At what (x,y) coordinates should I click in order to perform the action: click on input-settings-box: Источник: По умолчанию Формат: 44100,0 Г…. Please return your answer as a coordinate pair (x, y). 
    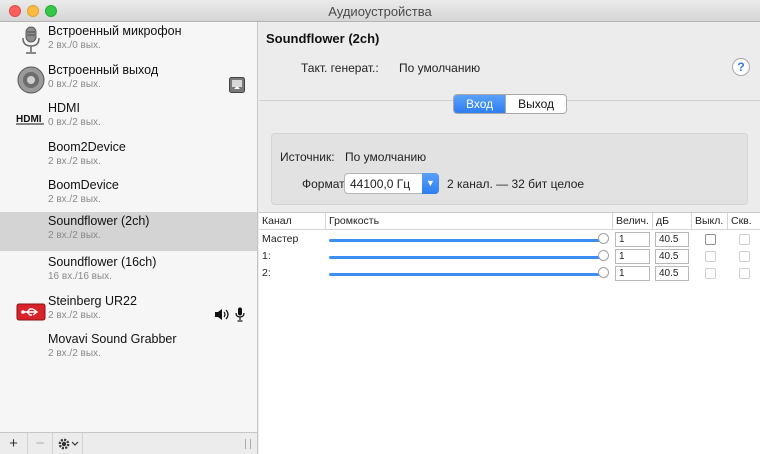
    Looking at the image, I should click on (509, 169).